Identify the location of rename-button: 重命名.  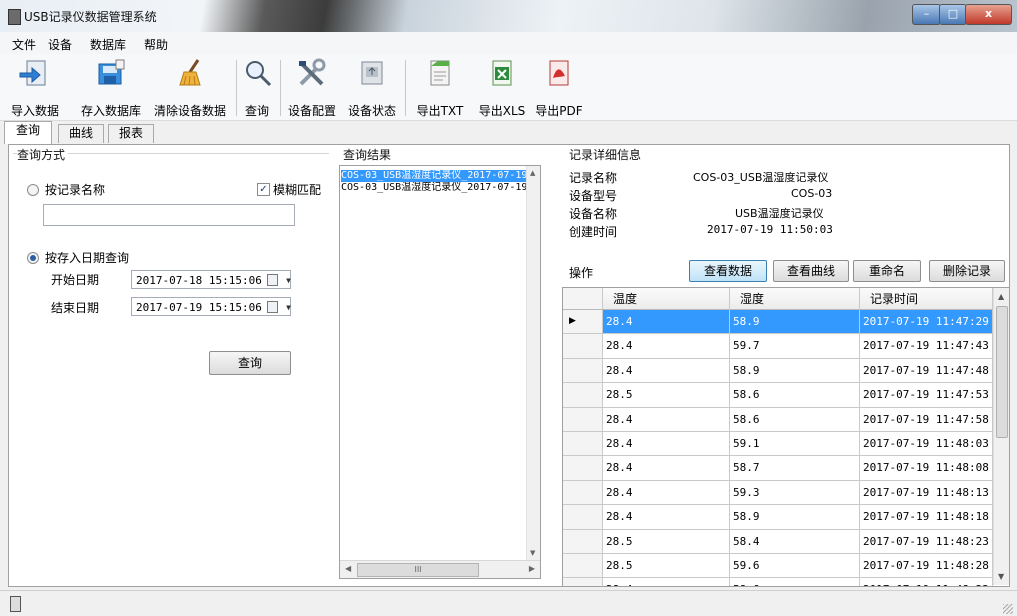
(887, 271).